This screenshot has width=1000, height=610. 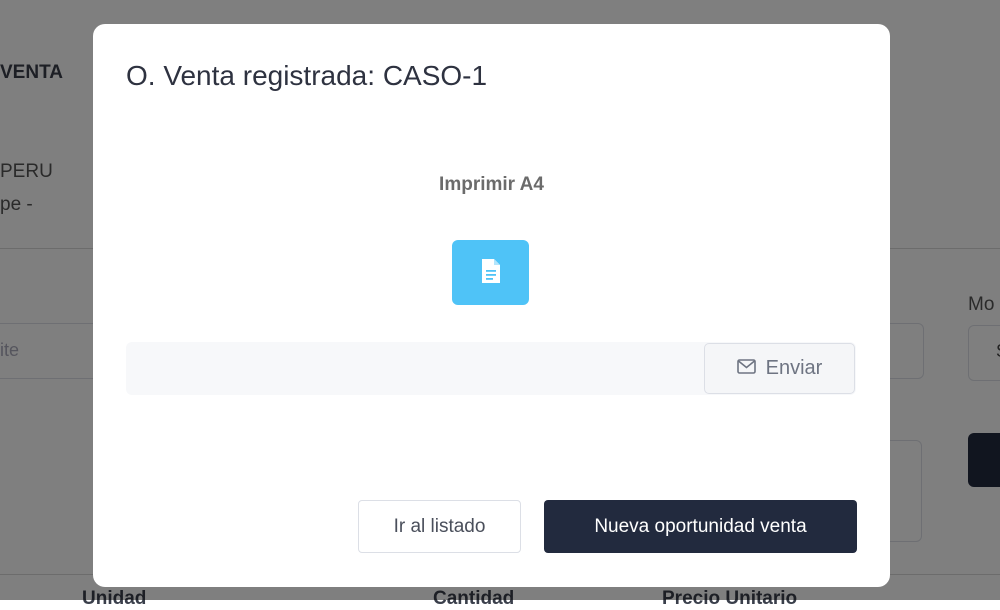 What do you see at coordinates (307, 75) in the screenshot?
I see `modal-title: O. Venta registrada: CASO-1` at bounding box center [307, 75].